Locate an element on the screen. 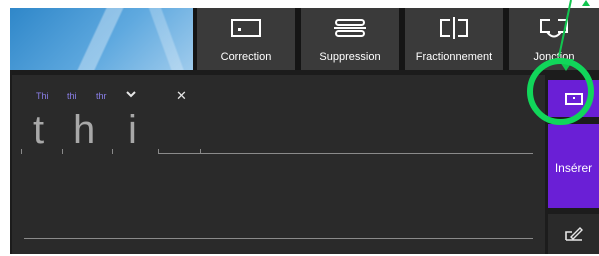 This screenshot has width=599, height=256. chevron-down-icon is located at coordinates (131, 94).